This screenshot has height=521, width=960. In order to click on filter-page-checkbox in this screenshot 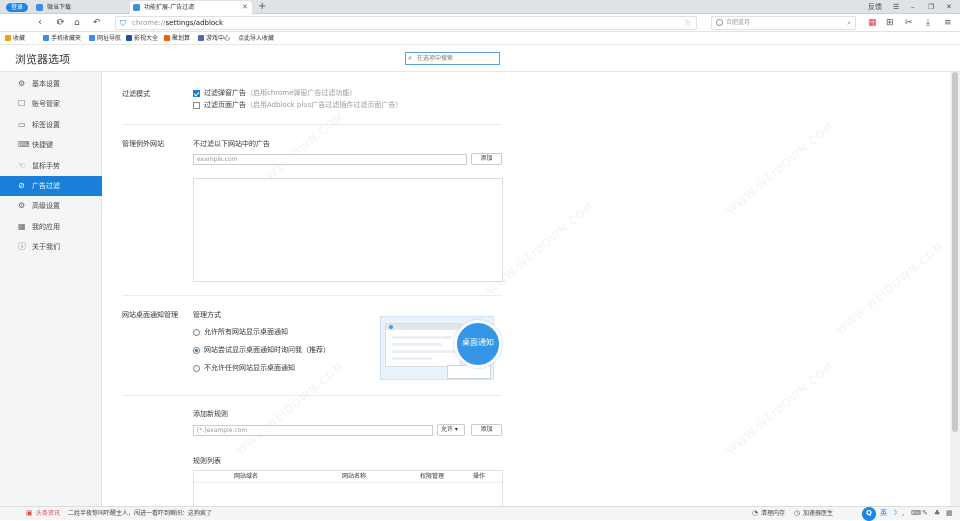, I will do `click(196, 105)`.